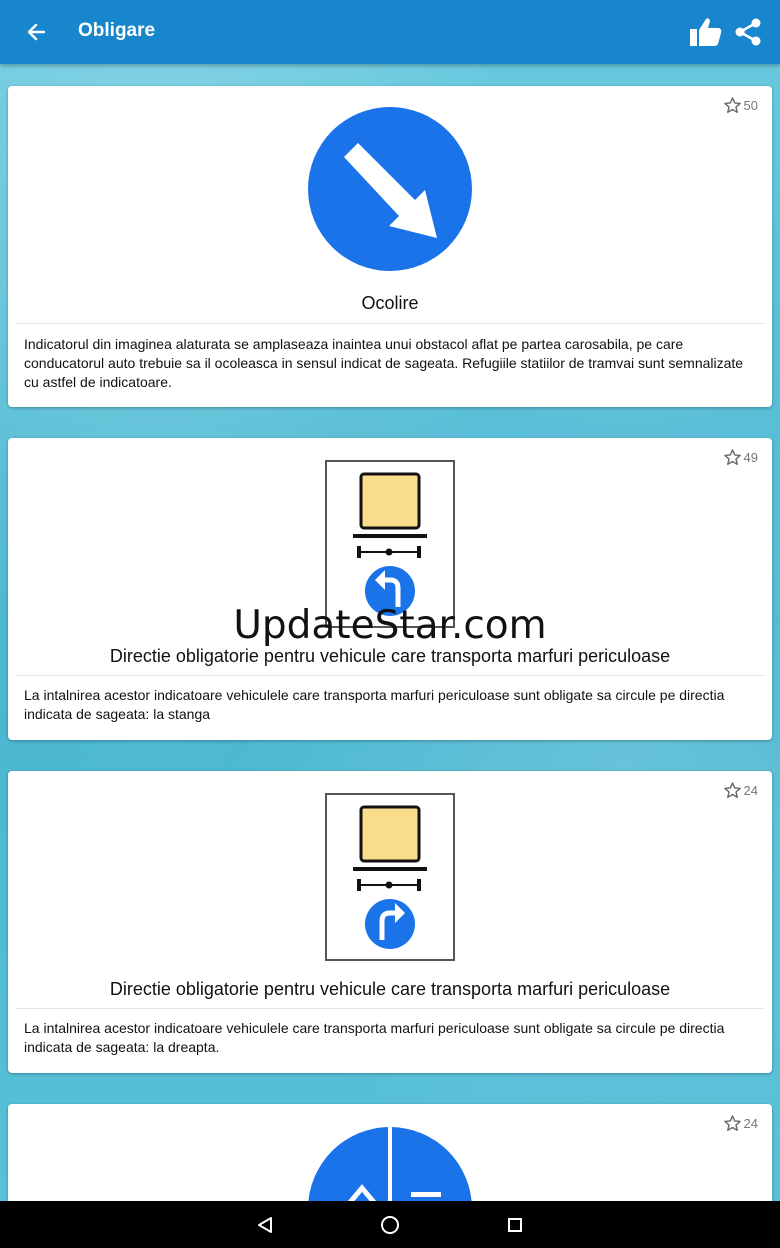 This screenshot has height=1248, width=780. Describe the element at coordinates (390, 32) in the screenshot. I see `app-bar: Obligare` at that location.